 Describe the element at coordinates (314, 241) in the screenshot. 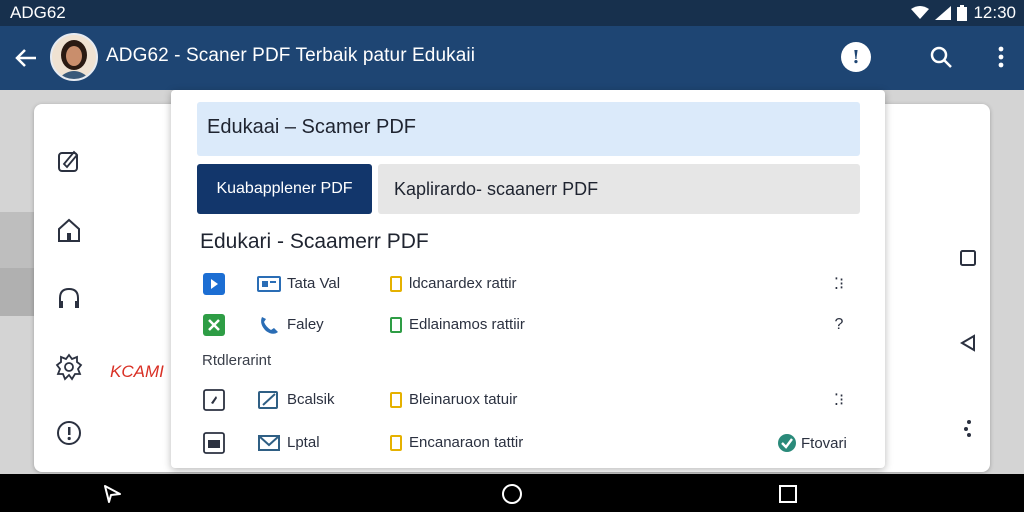

I see `section-title: Edukari - Scaamerr PDF` at that location.